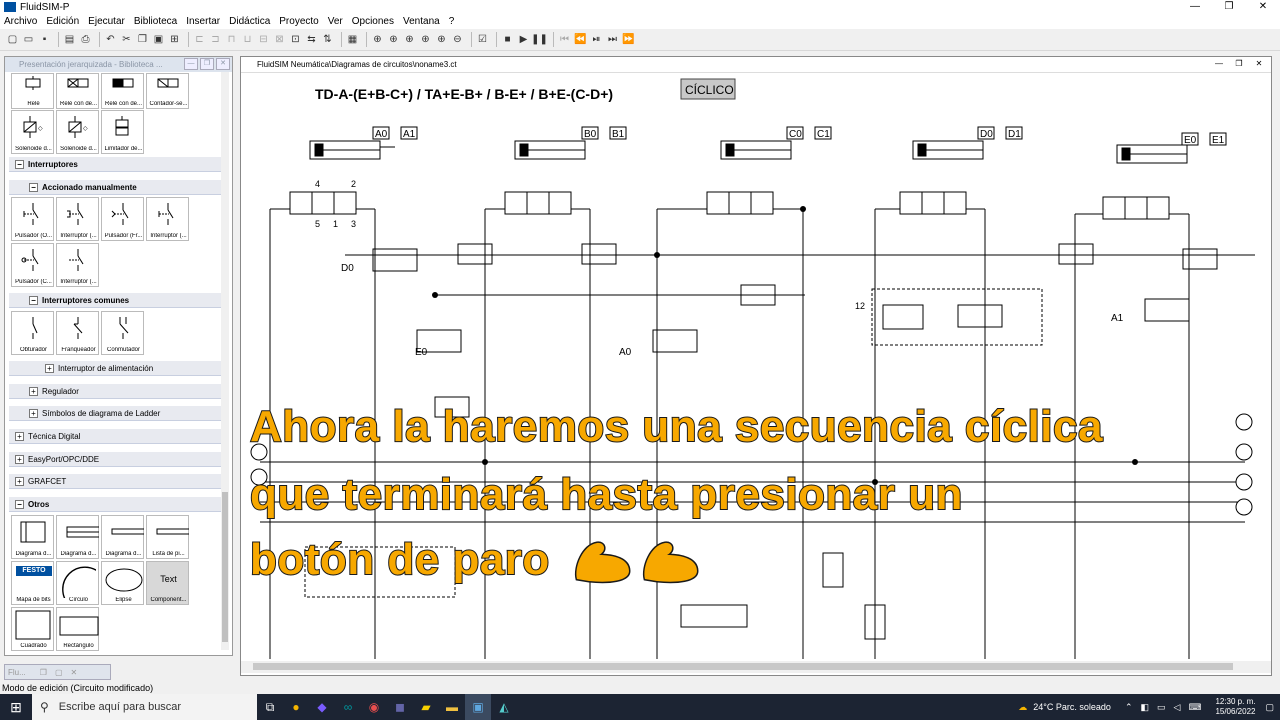 This screenshot has height=720, width=1280. I want to click on library-tile-rectangulo: Rectángulo, so click(77, 629).